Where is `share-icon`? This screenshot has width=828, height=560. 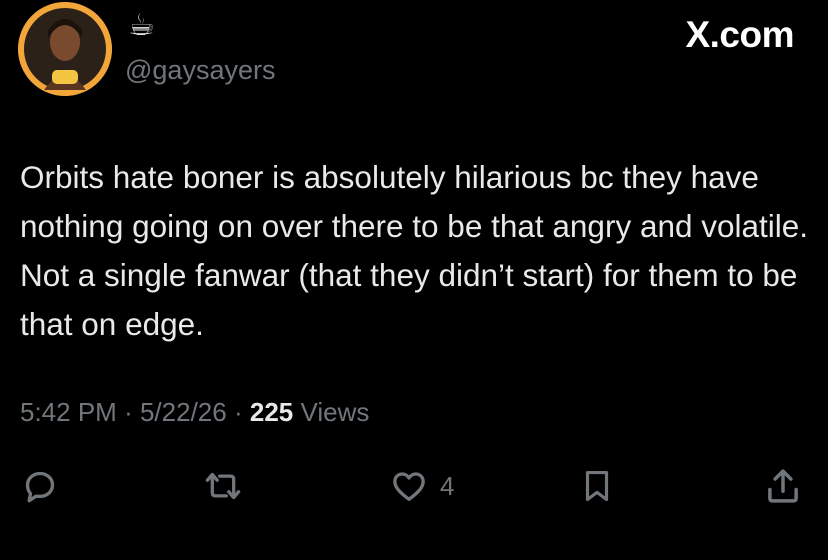
share-icon is located at coordinates (783, 486).